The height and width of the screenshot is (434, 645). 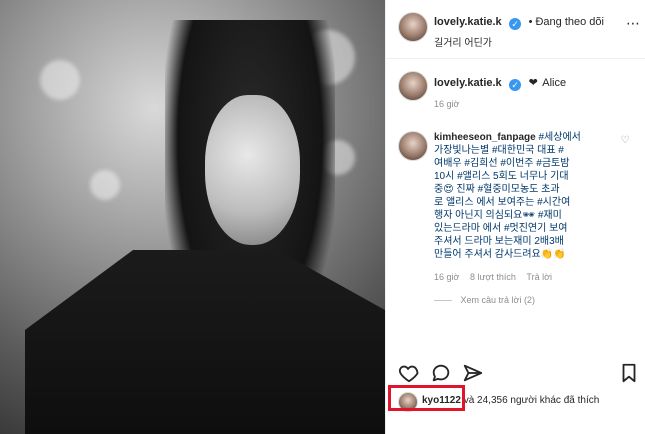 I want to click on heart-outline-icon, so click(x=409, y=373).